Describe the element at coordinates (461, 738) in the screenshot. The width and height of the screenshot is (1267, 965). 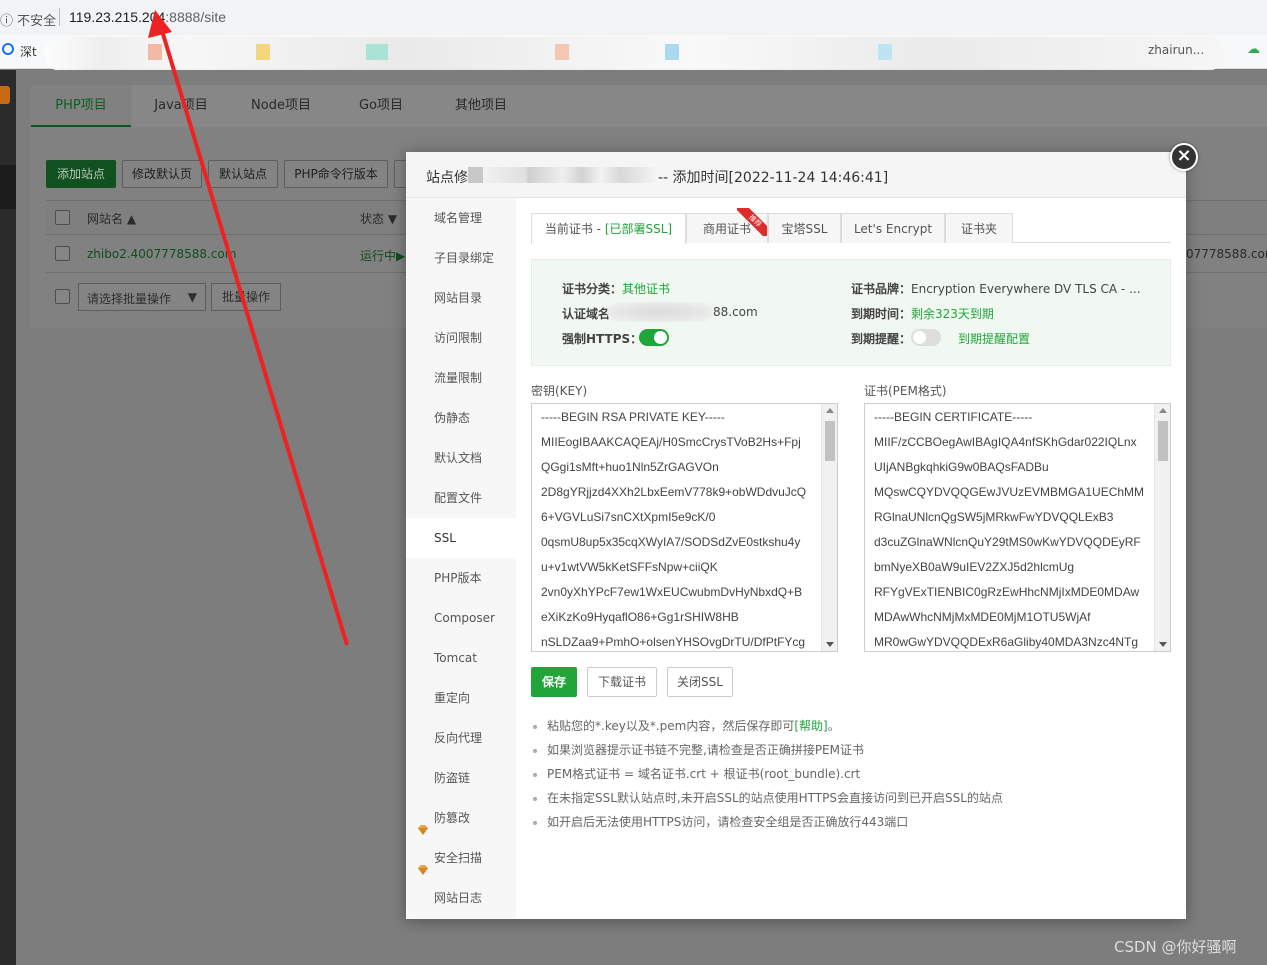
I see `sidebar-item-13: 反向代理` at that location.